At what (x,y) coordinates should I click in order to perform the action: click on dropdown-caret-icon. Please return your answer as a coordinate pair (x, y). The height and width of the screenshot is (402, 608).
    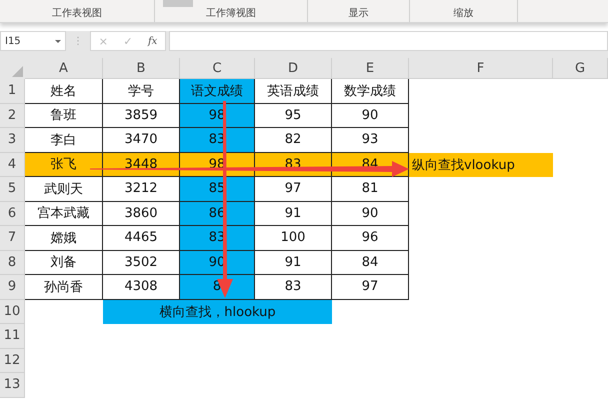
    Looking at the image, I should click on (58, 41).